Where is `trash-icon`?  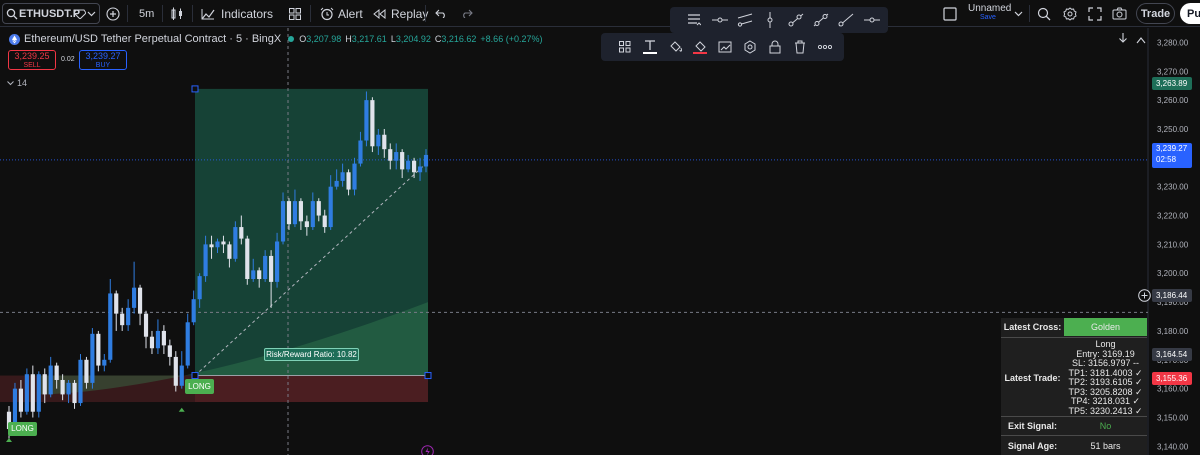
trash-icon is located at coordinates (800, 47).